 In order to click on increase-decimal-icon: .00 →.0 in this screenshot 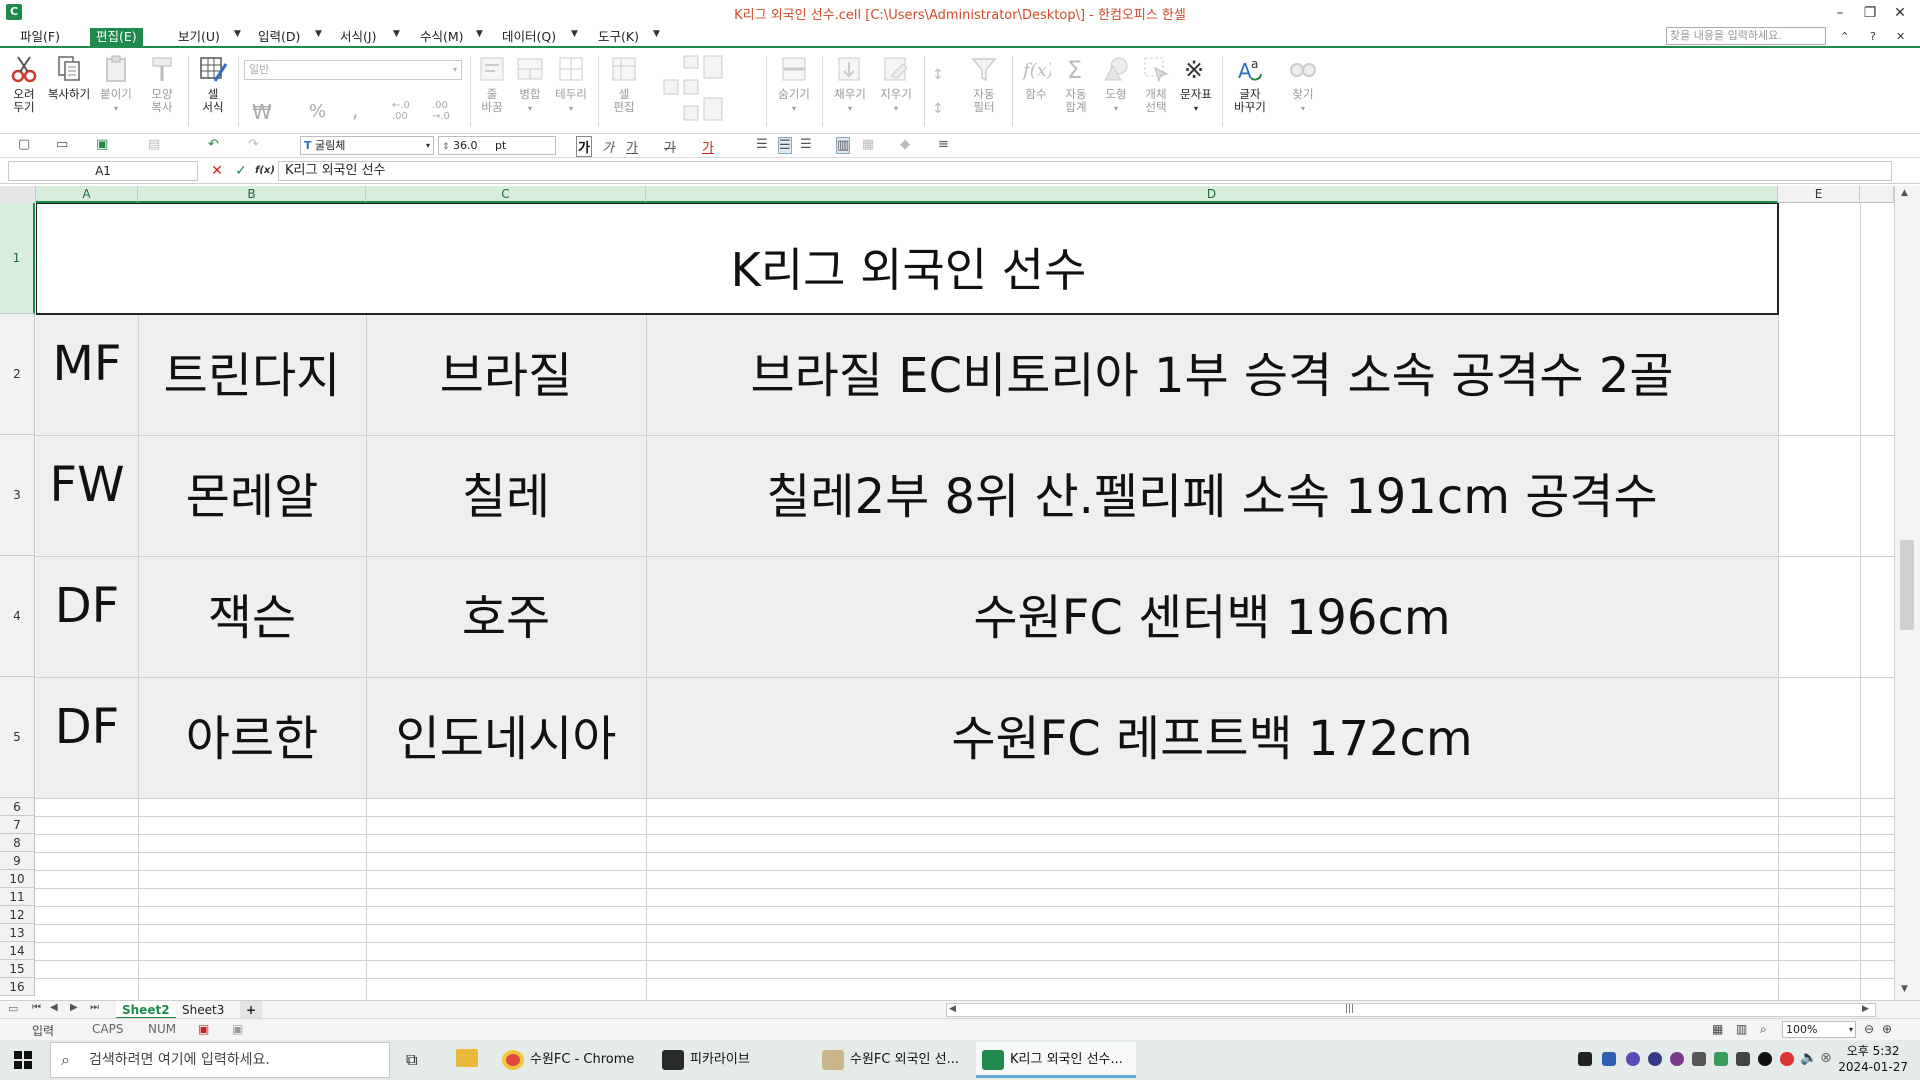, I will do `click(441, 111)`.